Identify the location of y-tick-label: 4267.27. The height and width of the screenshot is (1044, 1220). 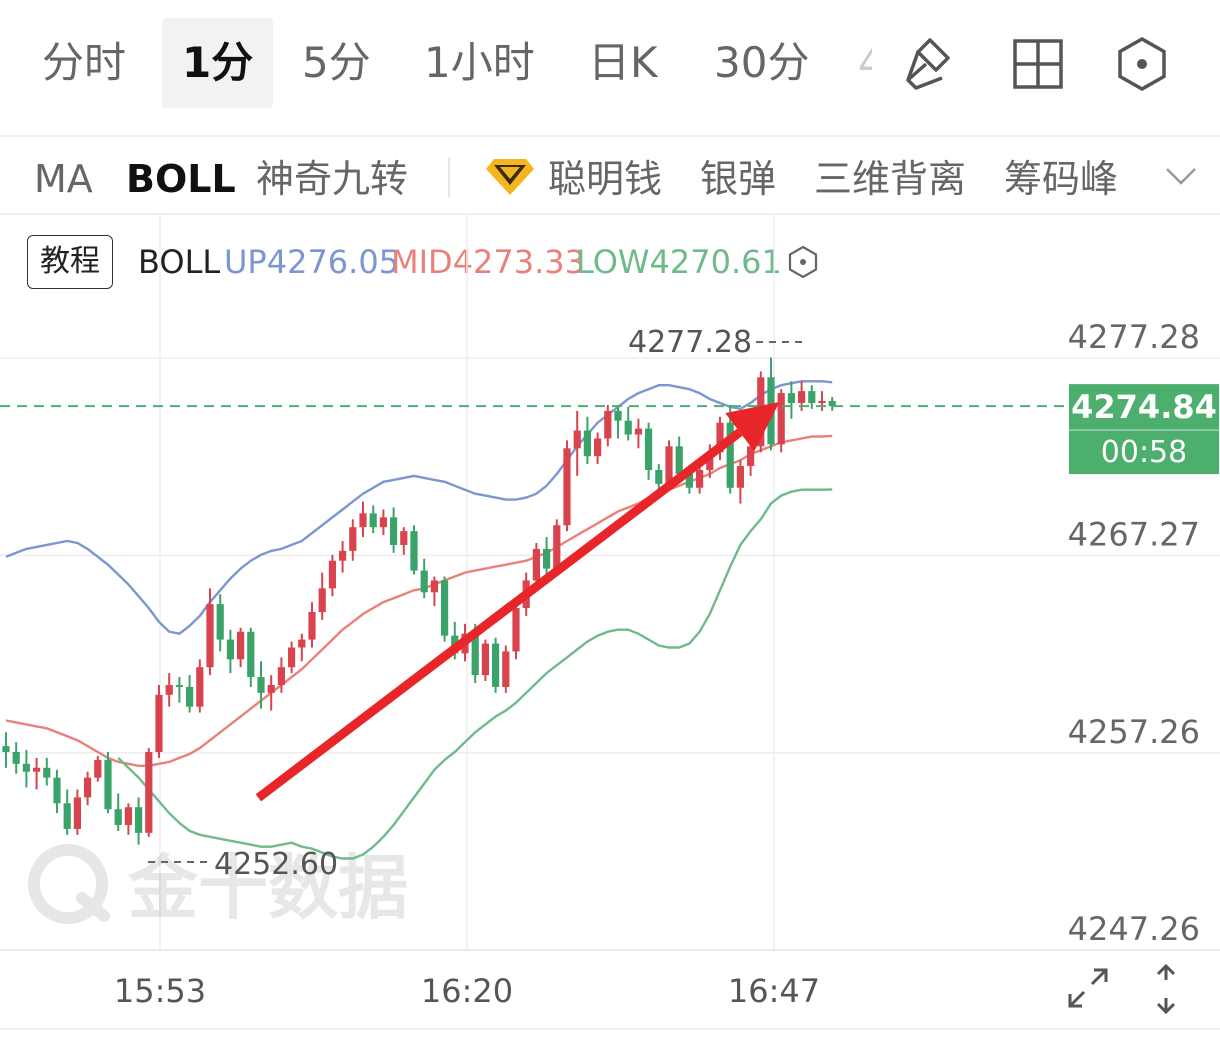
(1134, 534).